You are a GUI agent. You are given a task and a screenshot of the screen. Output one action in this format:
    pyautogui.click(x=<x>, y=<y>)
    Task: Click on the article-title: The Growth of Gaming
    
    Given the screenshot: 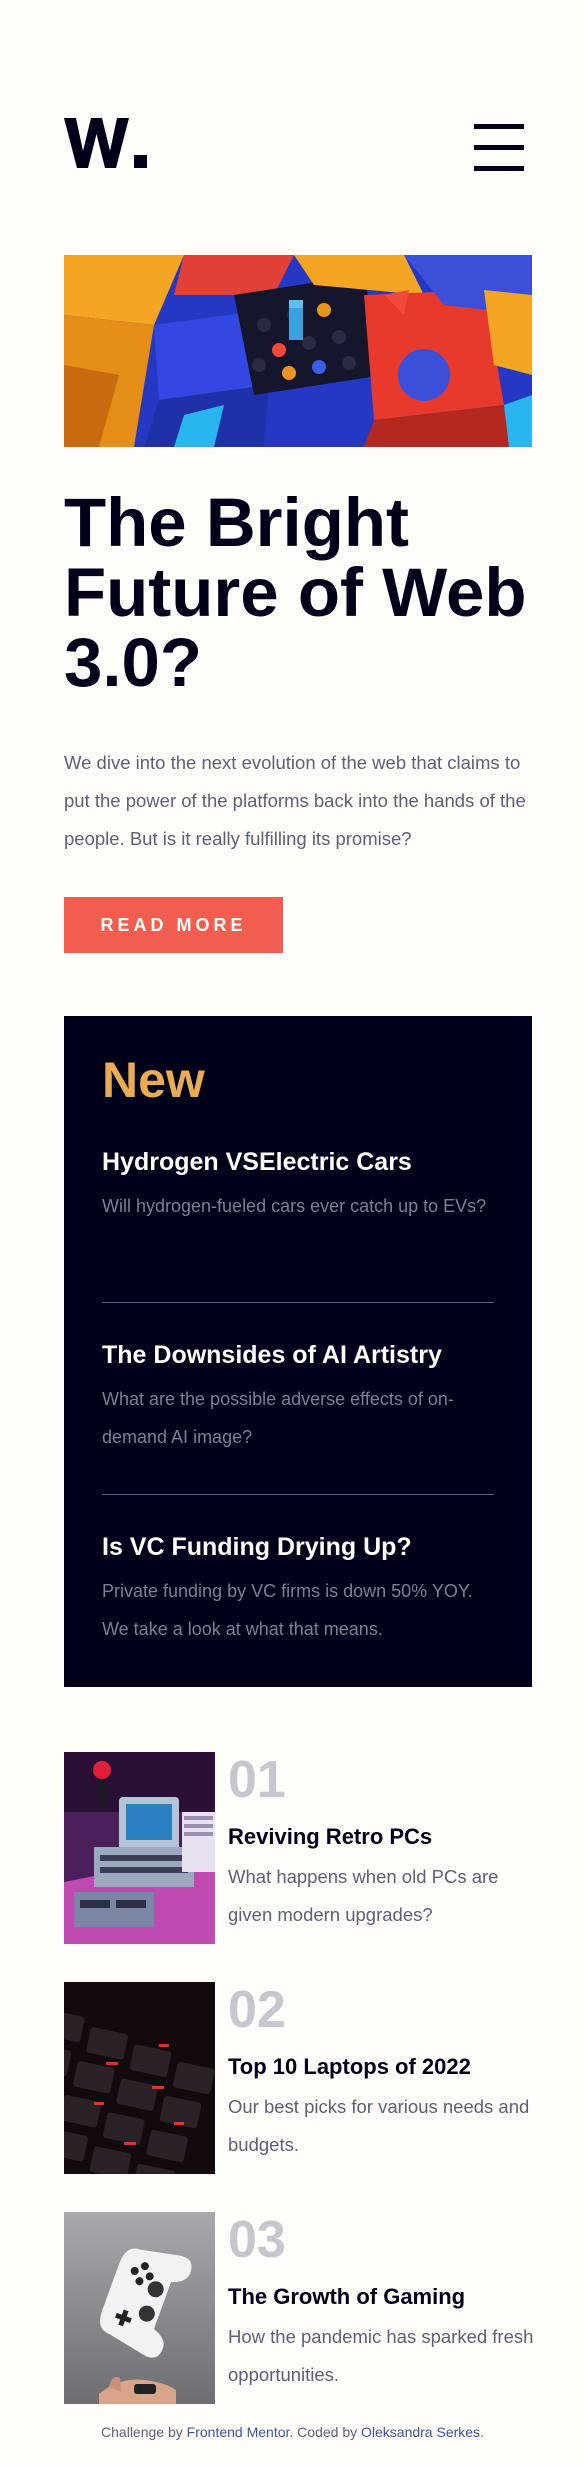 What is the action you would take?
    pyautogui.click(x=346, y=2297)
    